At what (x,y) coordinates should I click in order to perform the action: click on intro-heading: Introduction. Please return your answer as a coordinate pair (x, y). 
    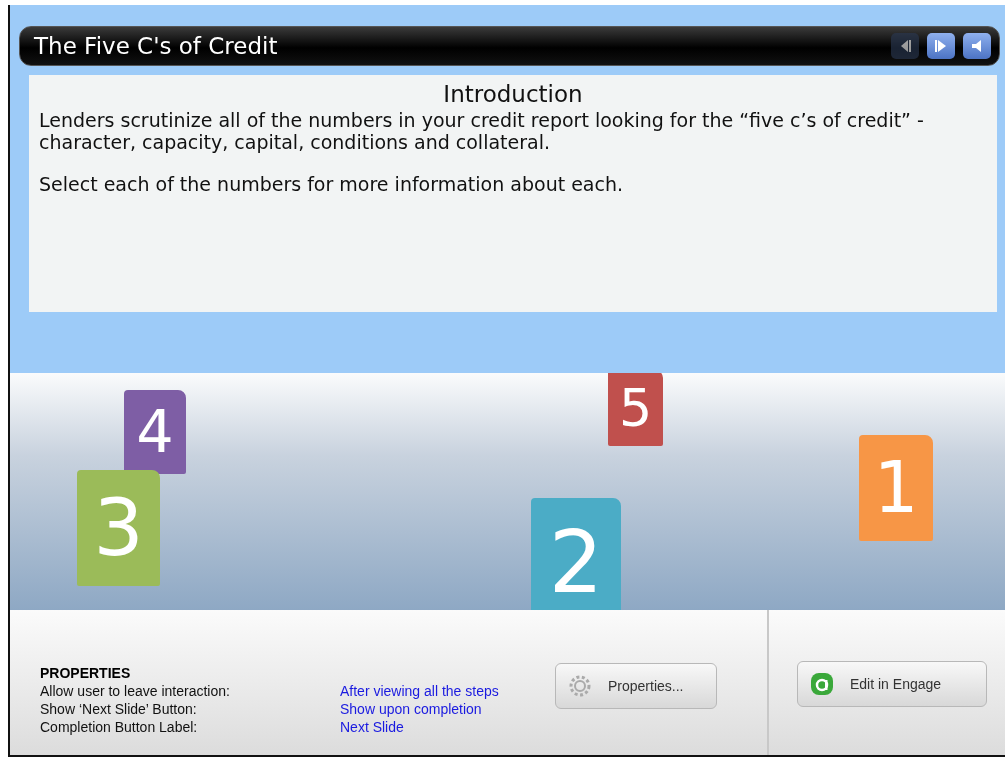
    Looking at the image, I should click on (513, 94).